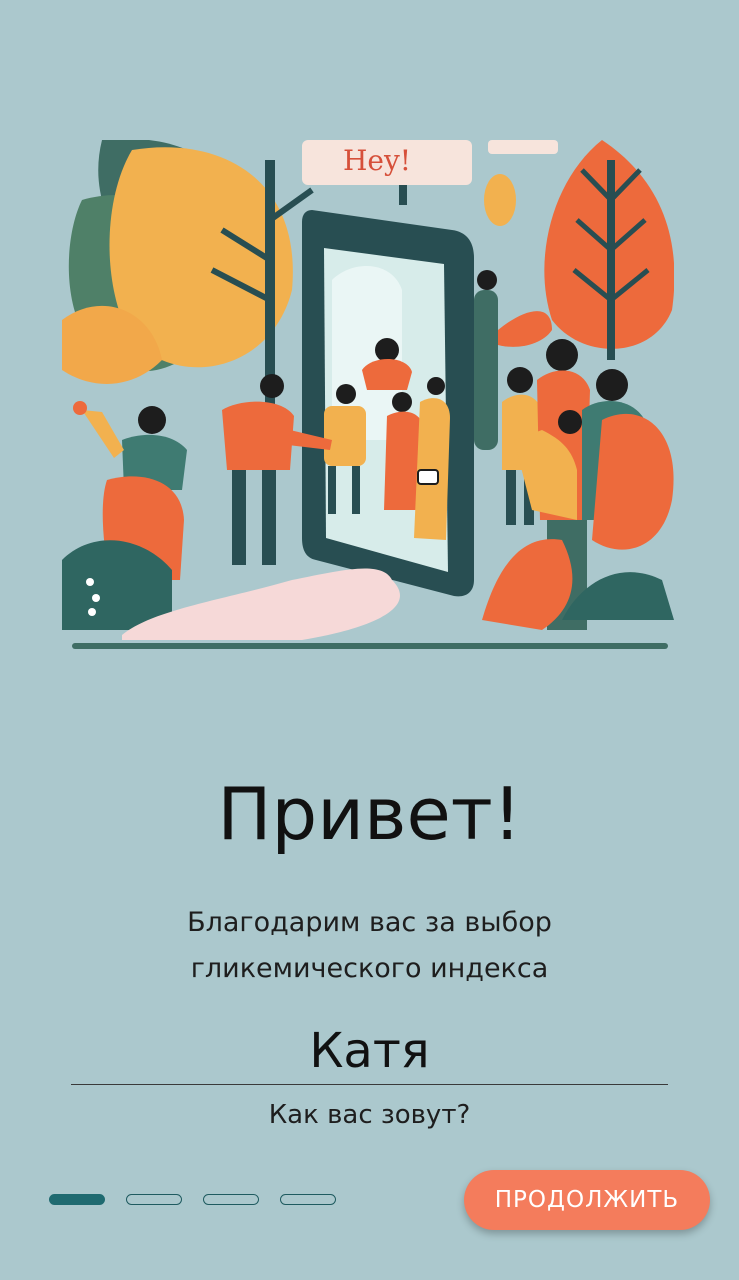 The image size is (739, 1280). Describe the element at coordinates (369, 814) in the screenshot. I see `greeting-title: Привет!` at that location.